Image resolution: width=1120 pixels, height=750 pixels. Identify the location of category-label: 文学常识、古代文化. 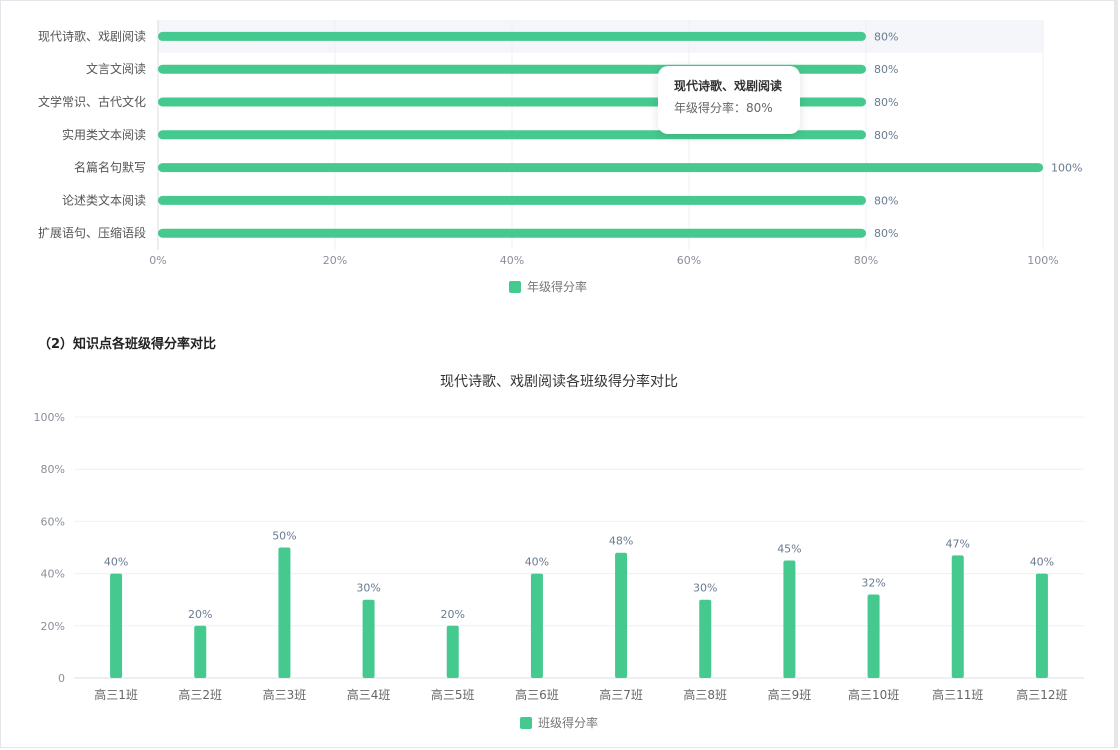
(92, 101).